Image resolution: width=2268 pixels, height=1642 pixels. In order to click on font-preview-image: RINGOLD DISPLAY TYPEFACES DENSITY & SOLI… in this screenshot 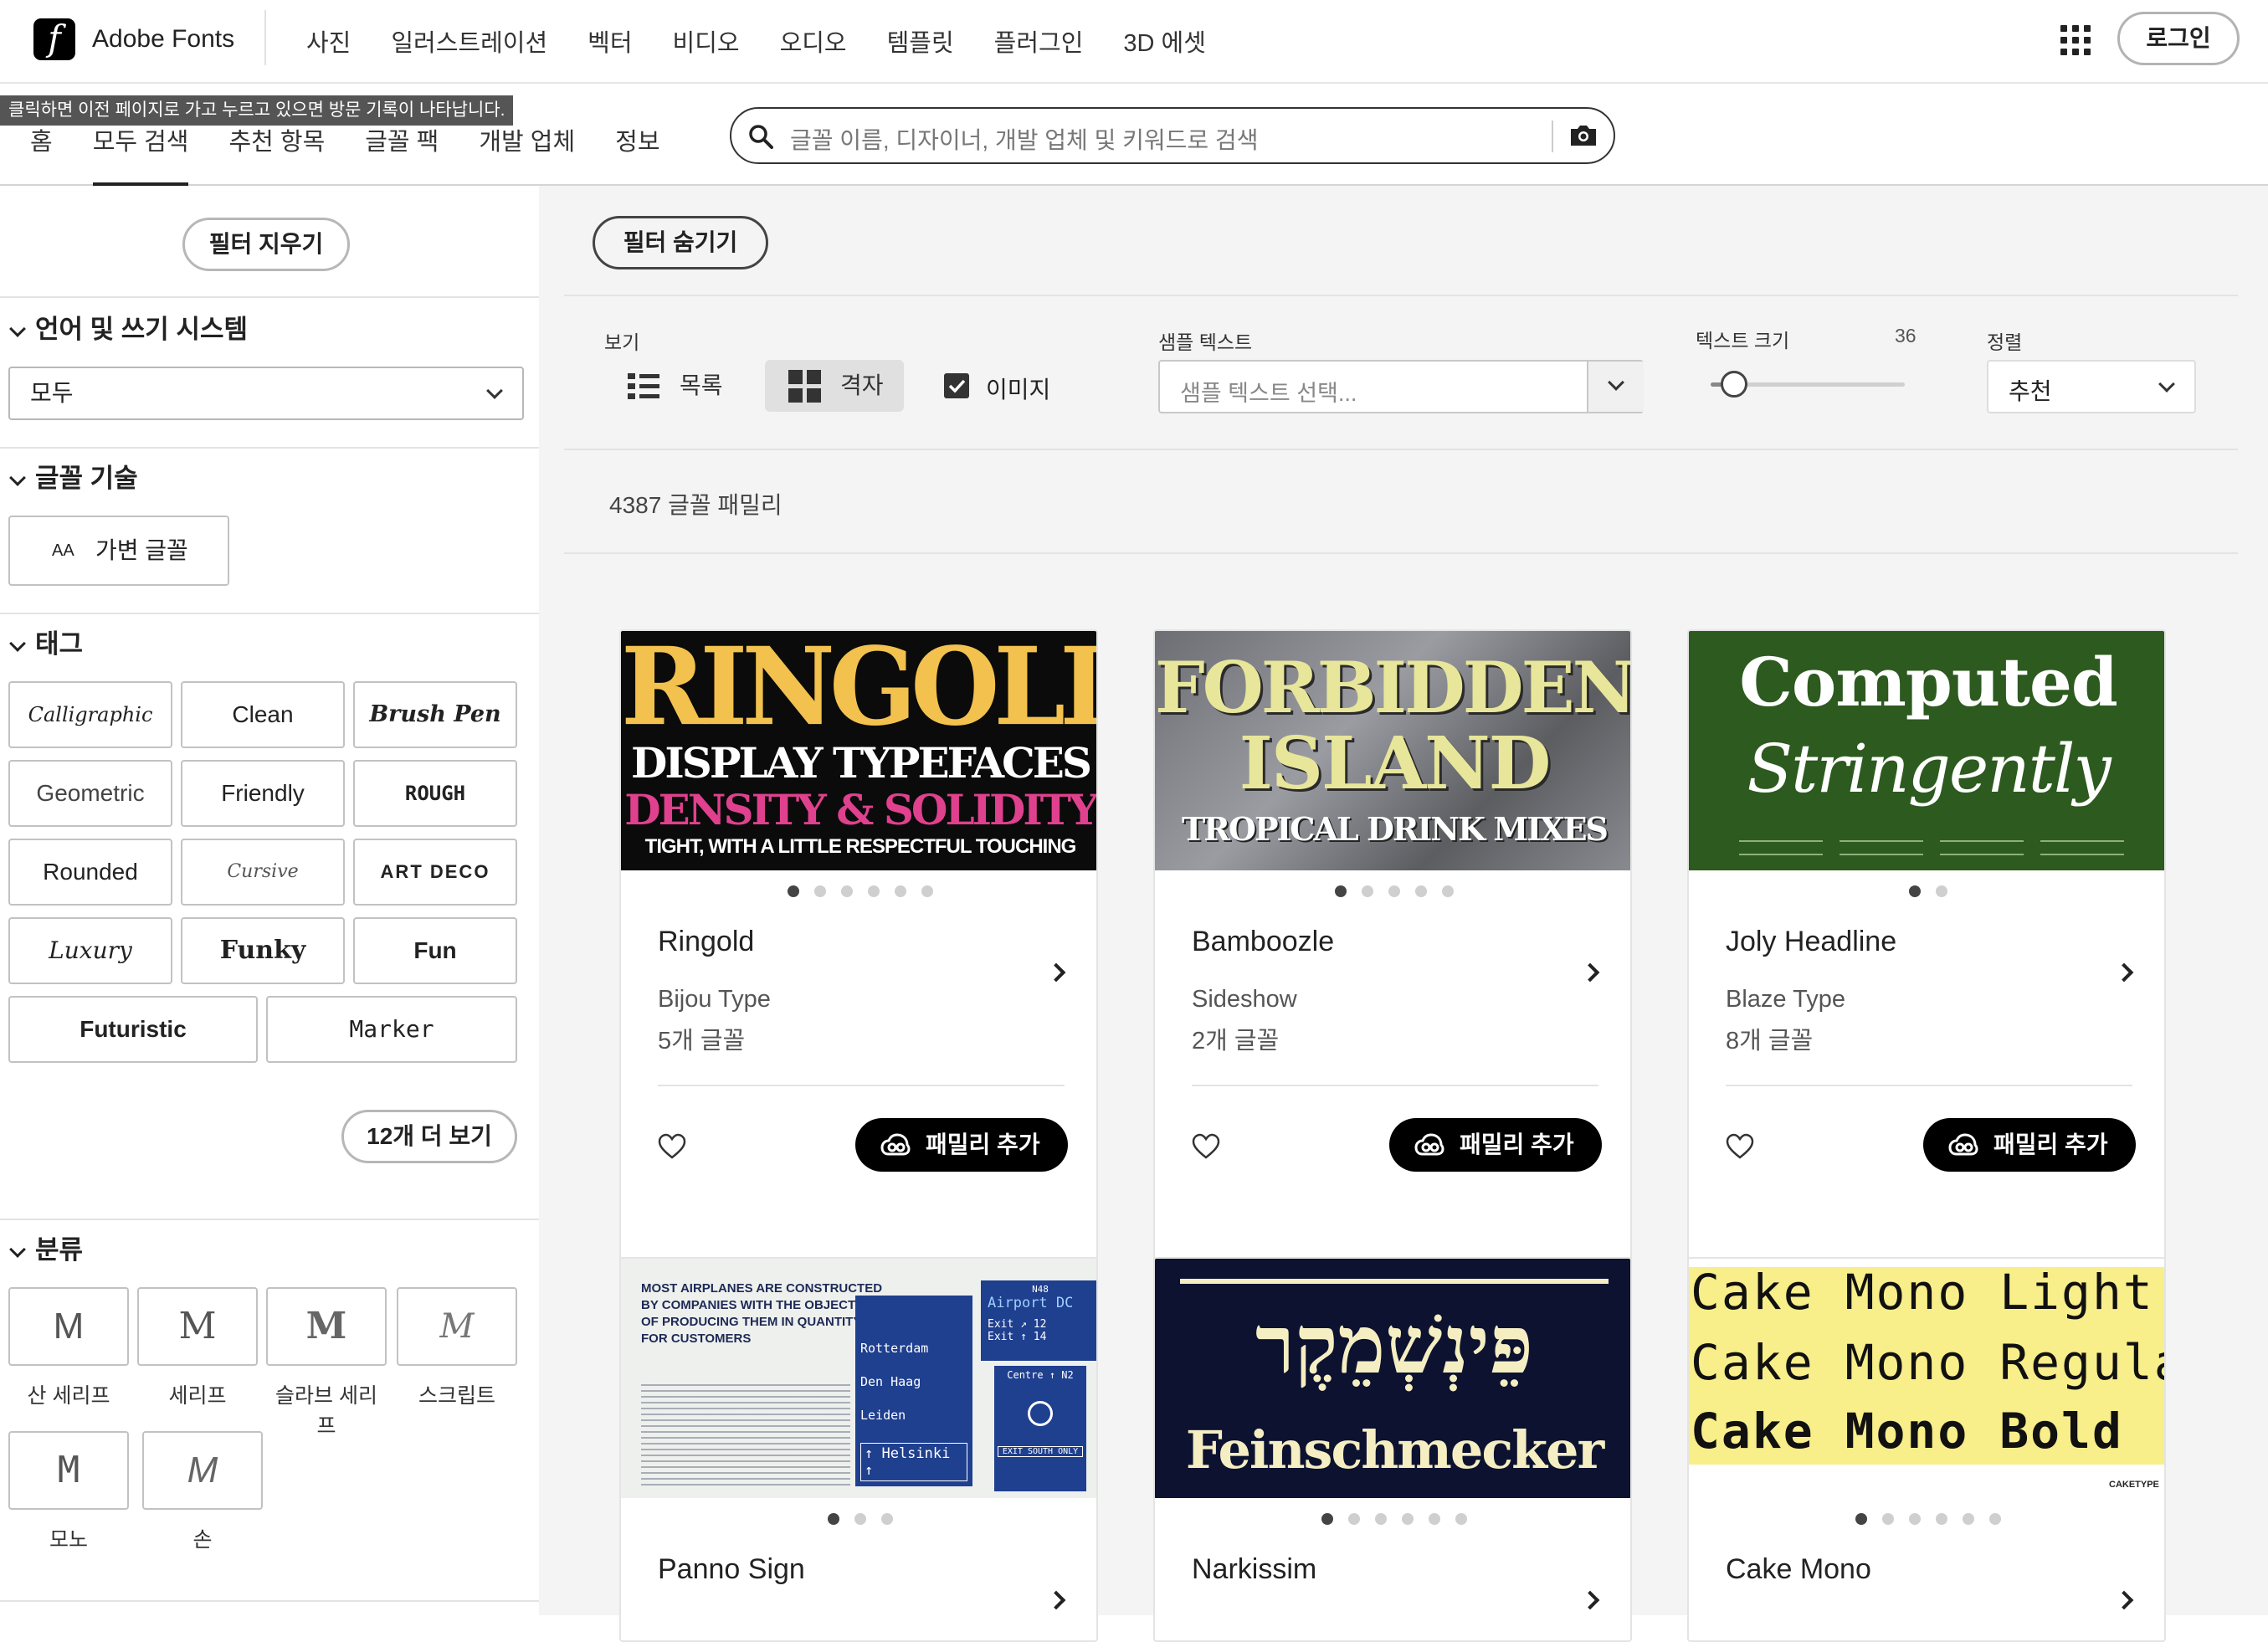, I will do `click(858, 750)`.